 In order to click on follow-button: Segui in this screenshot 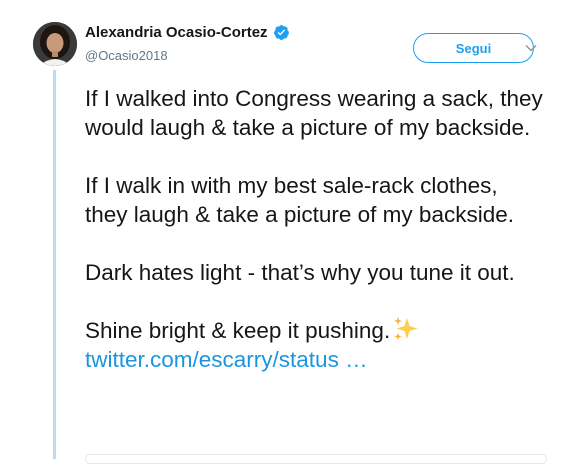, I will do `click(473, 48)`.